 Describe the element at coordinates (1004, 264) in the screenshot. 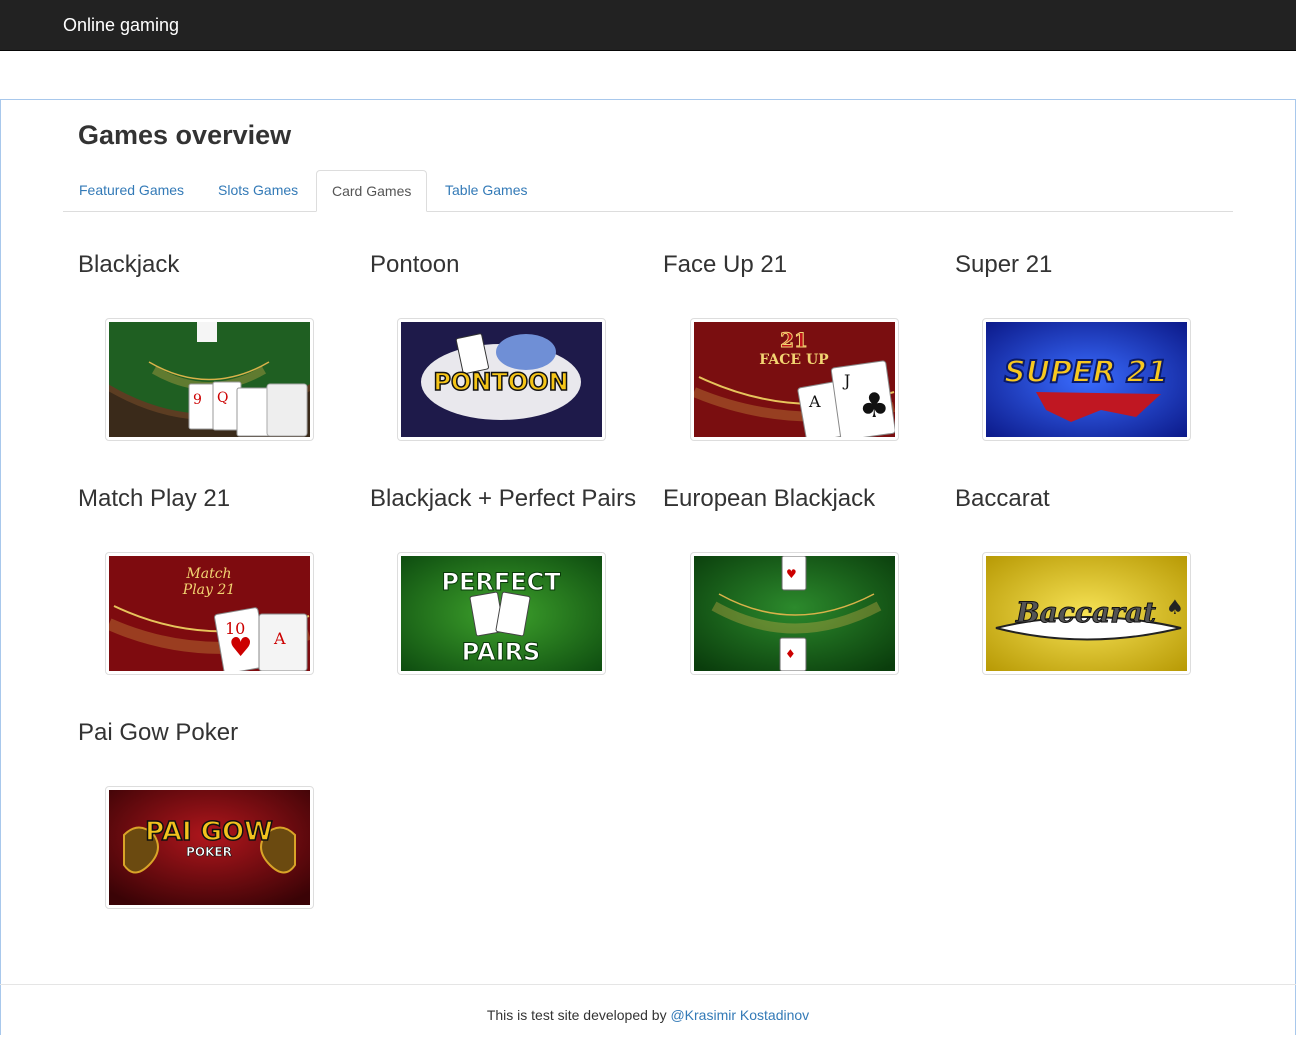

I see `game-title: Super 21` at that location.